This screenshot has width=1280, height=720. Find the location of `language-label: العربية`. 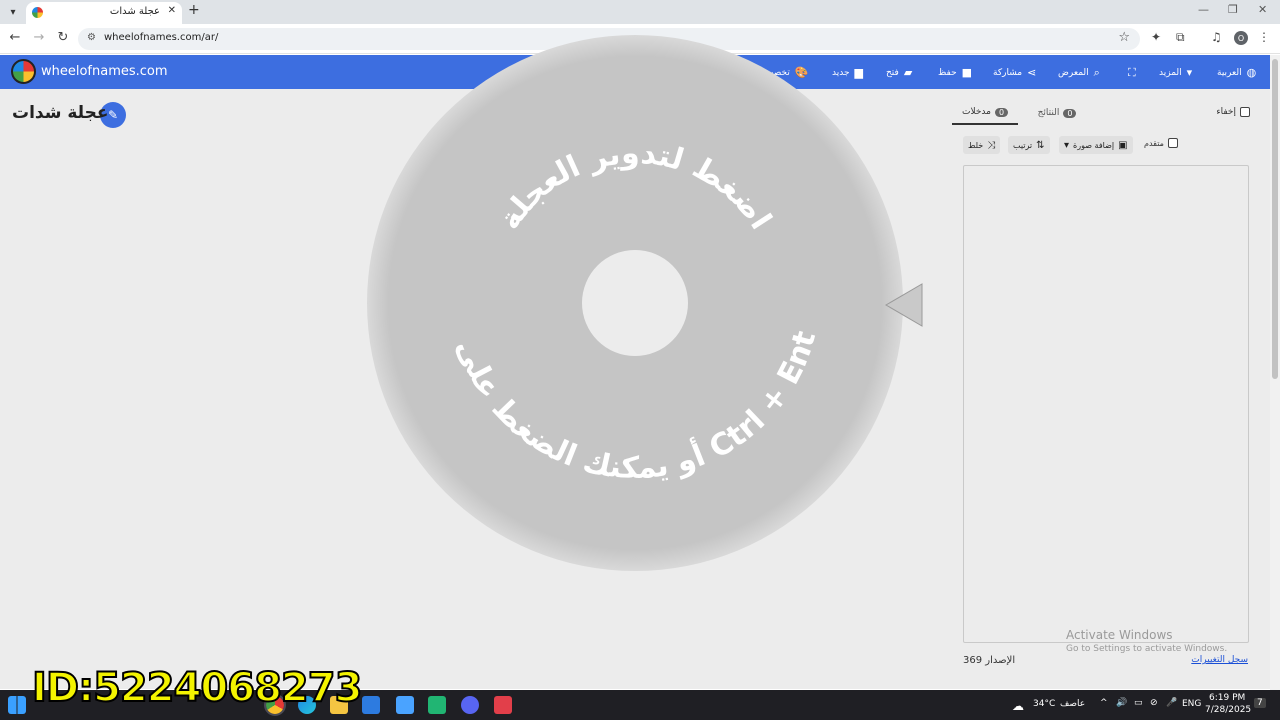

language-label: العربية is located at coordinates (1229, 72).